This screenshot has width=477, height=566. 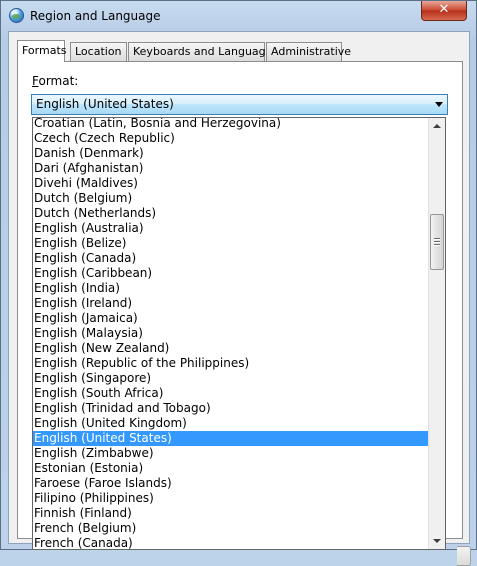 What do you see at coordinates (231, 348) in the screenshot?
I see `list-item: English (New Zealand)` at bounding box center [231, 348].